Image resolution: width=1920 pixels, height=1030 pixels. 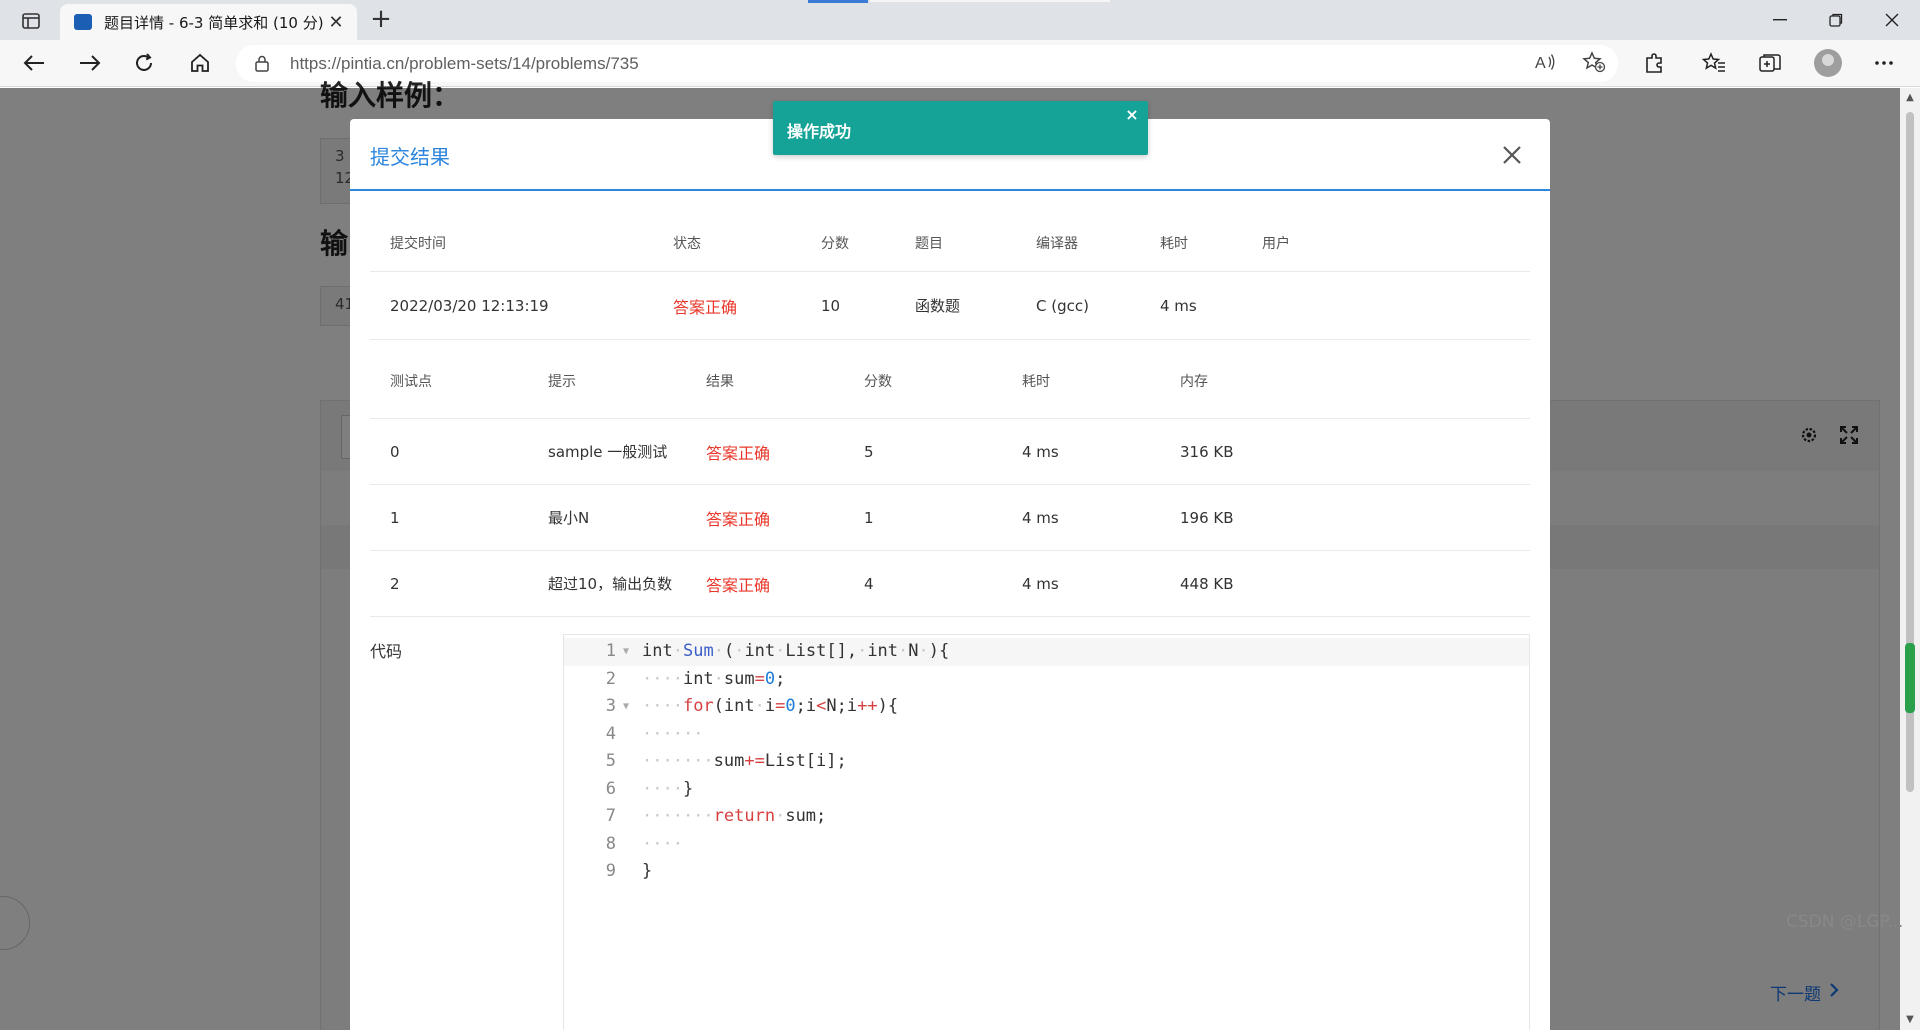 What do you see at coordinates (610, 788) in the screenshot?
I see `line-number: 6` at bounding box center [610, 788].